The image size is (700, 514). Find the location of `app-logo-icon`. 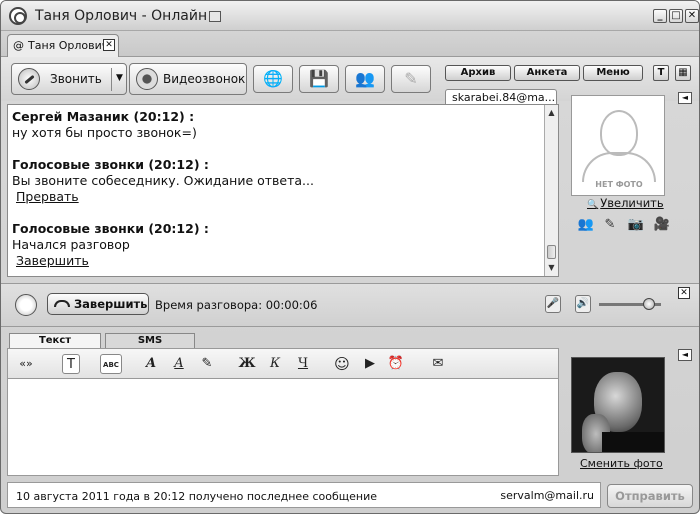

app-logo-icon is located at coordinates (18, 16).